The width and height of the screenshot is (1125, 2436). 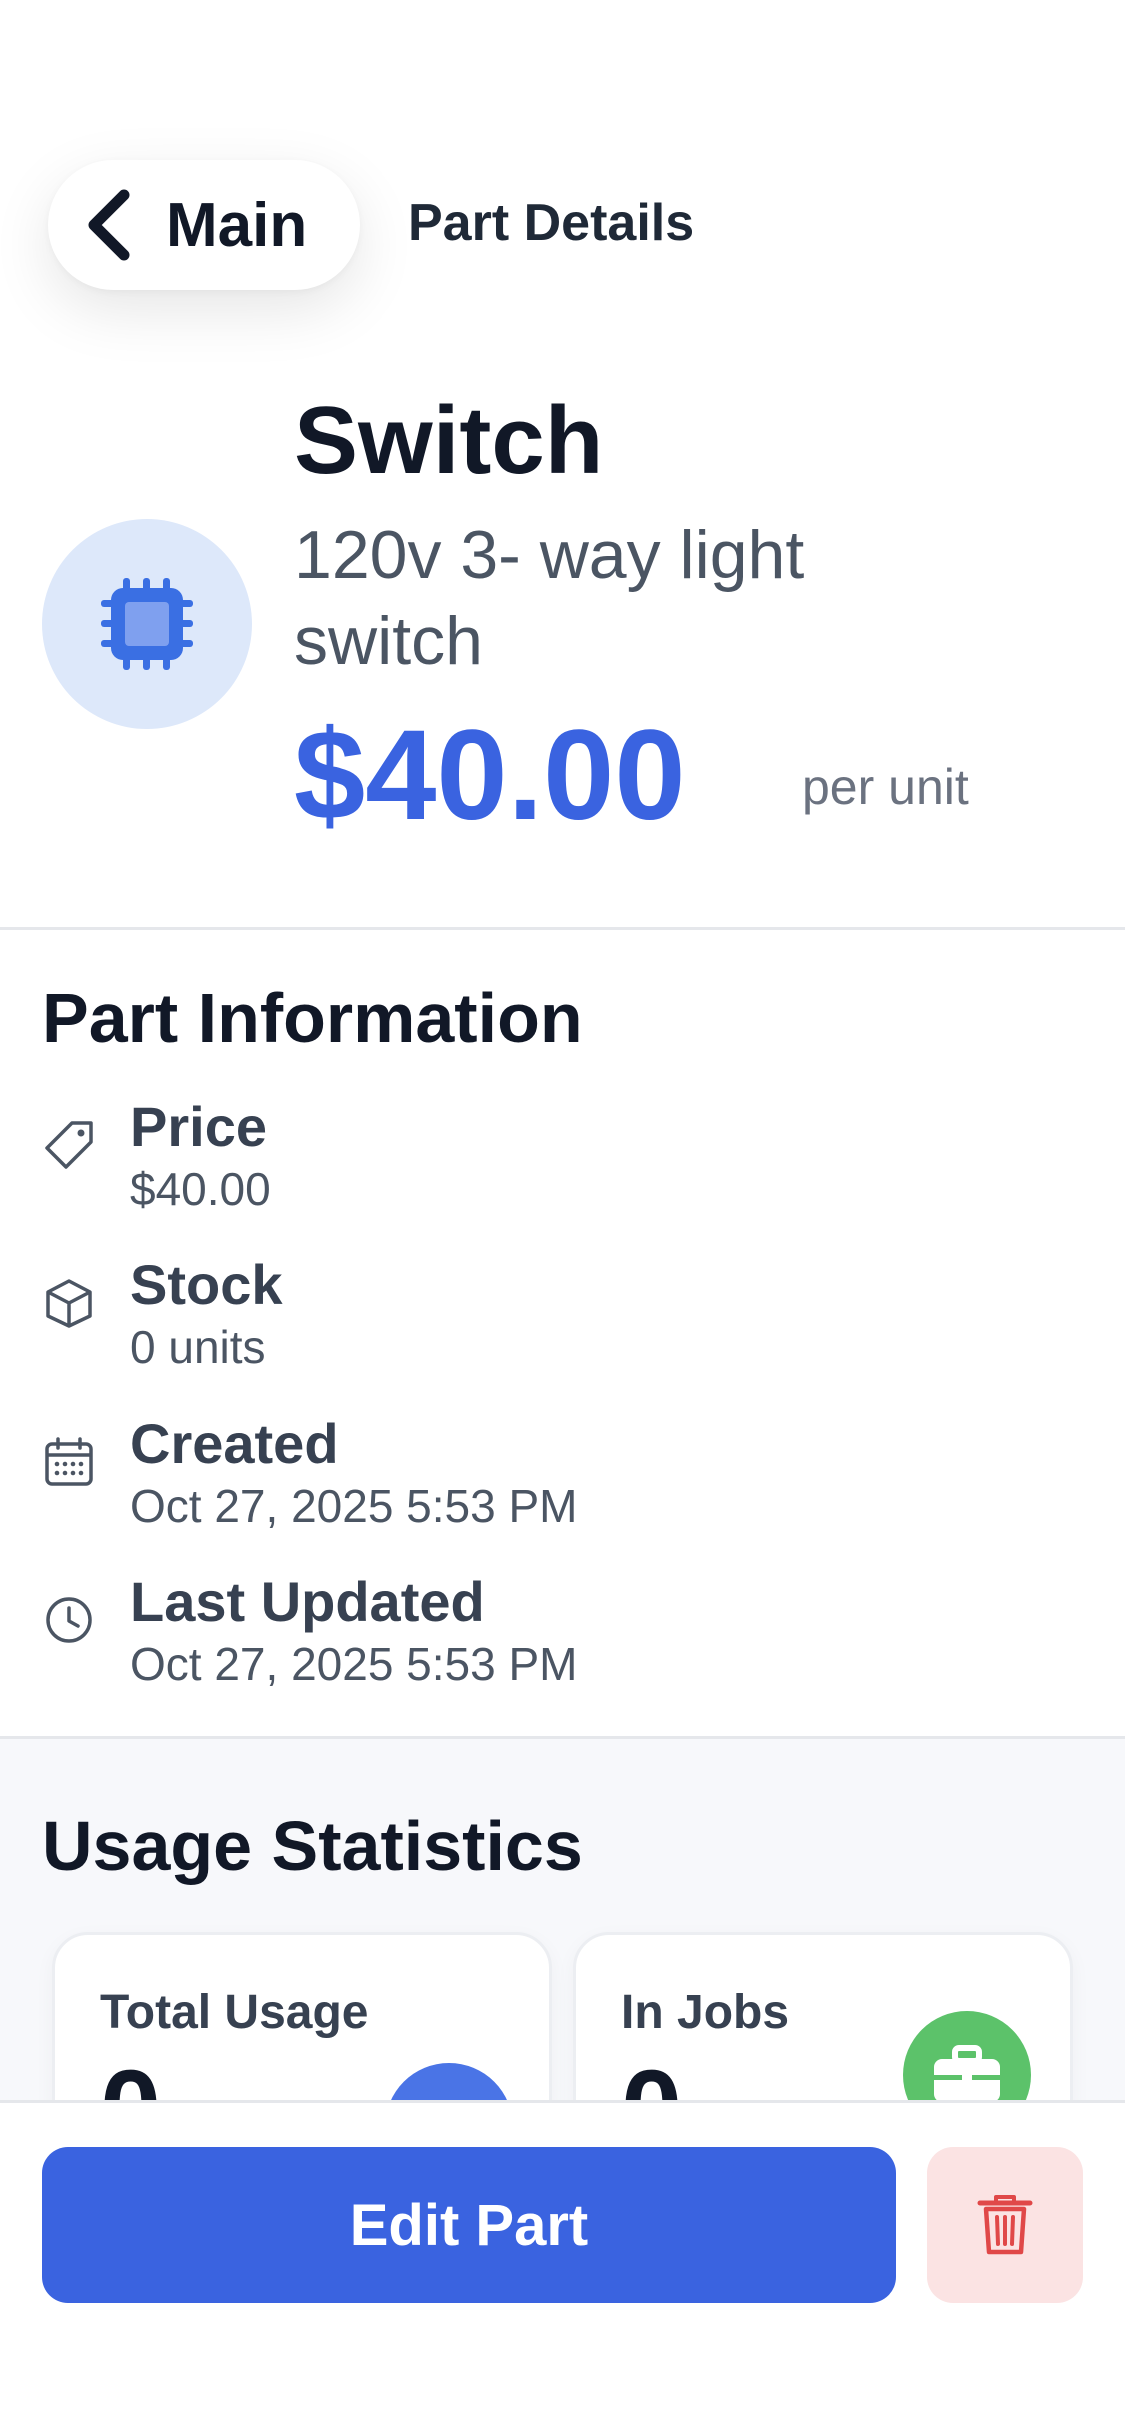 I want to click on chip-icon, so click(x=147, y=624).